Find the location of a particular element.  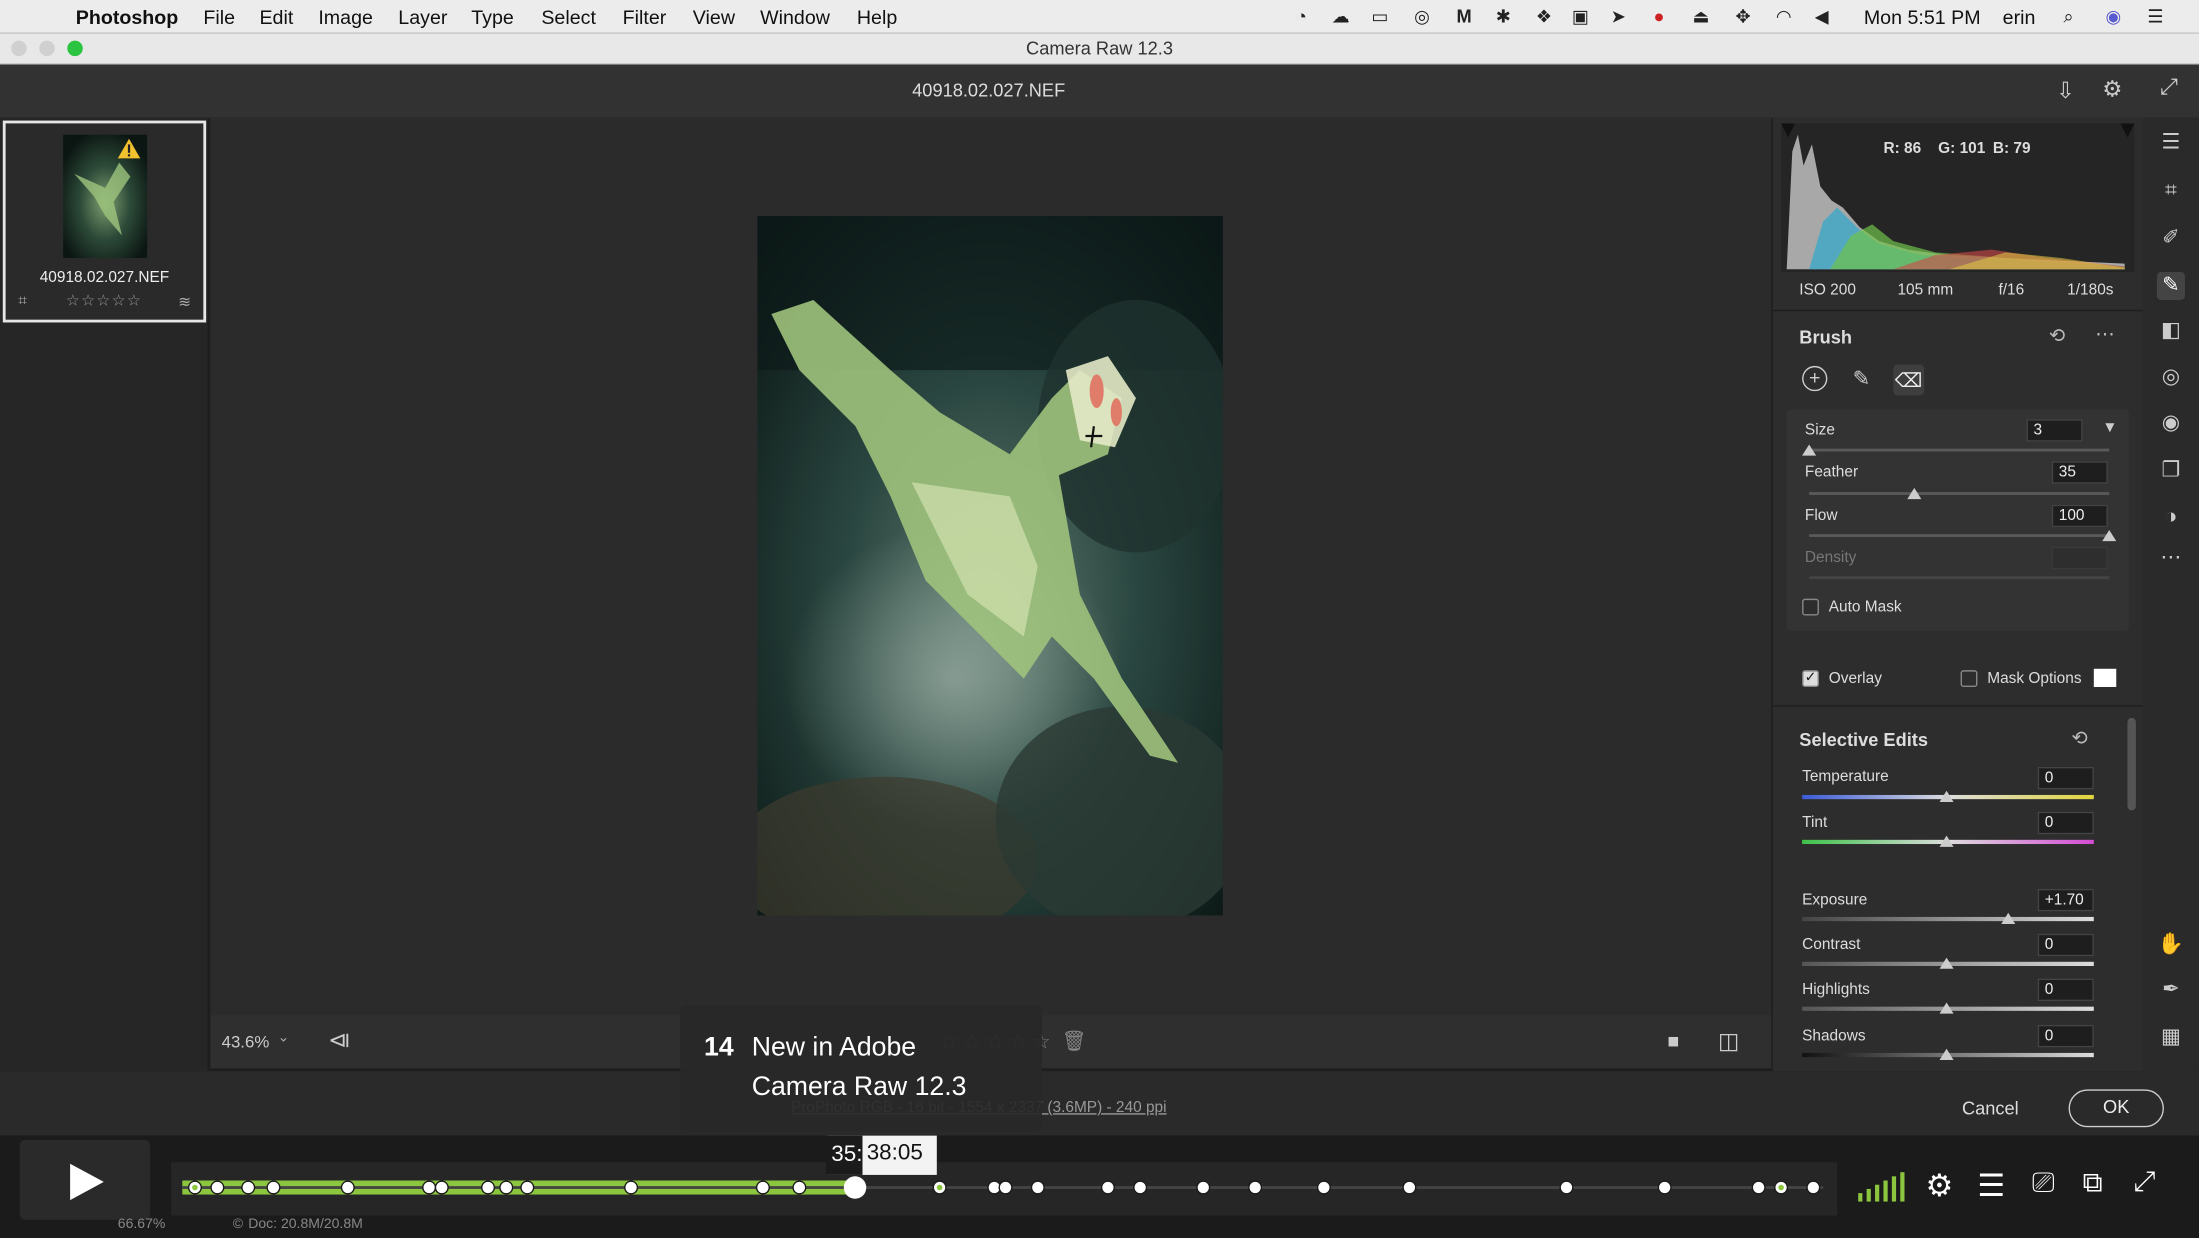

crop-icon: ⌗ is located at coordinates (2171, 191).